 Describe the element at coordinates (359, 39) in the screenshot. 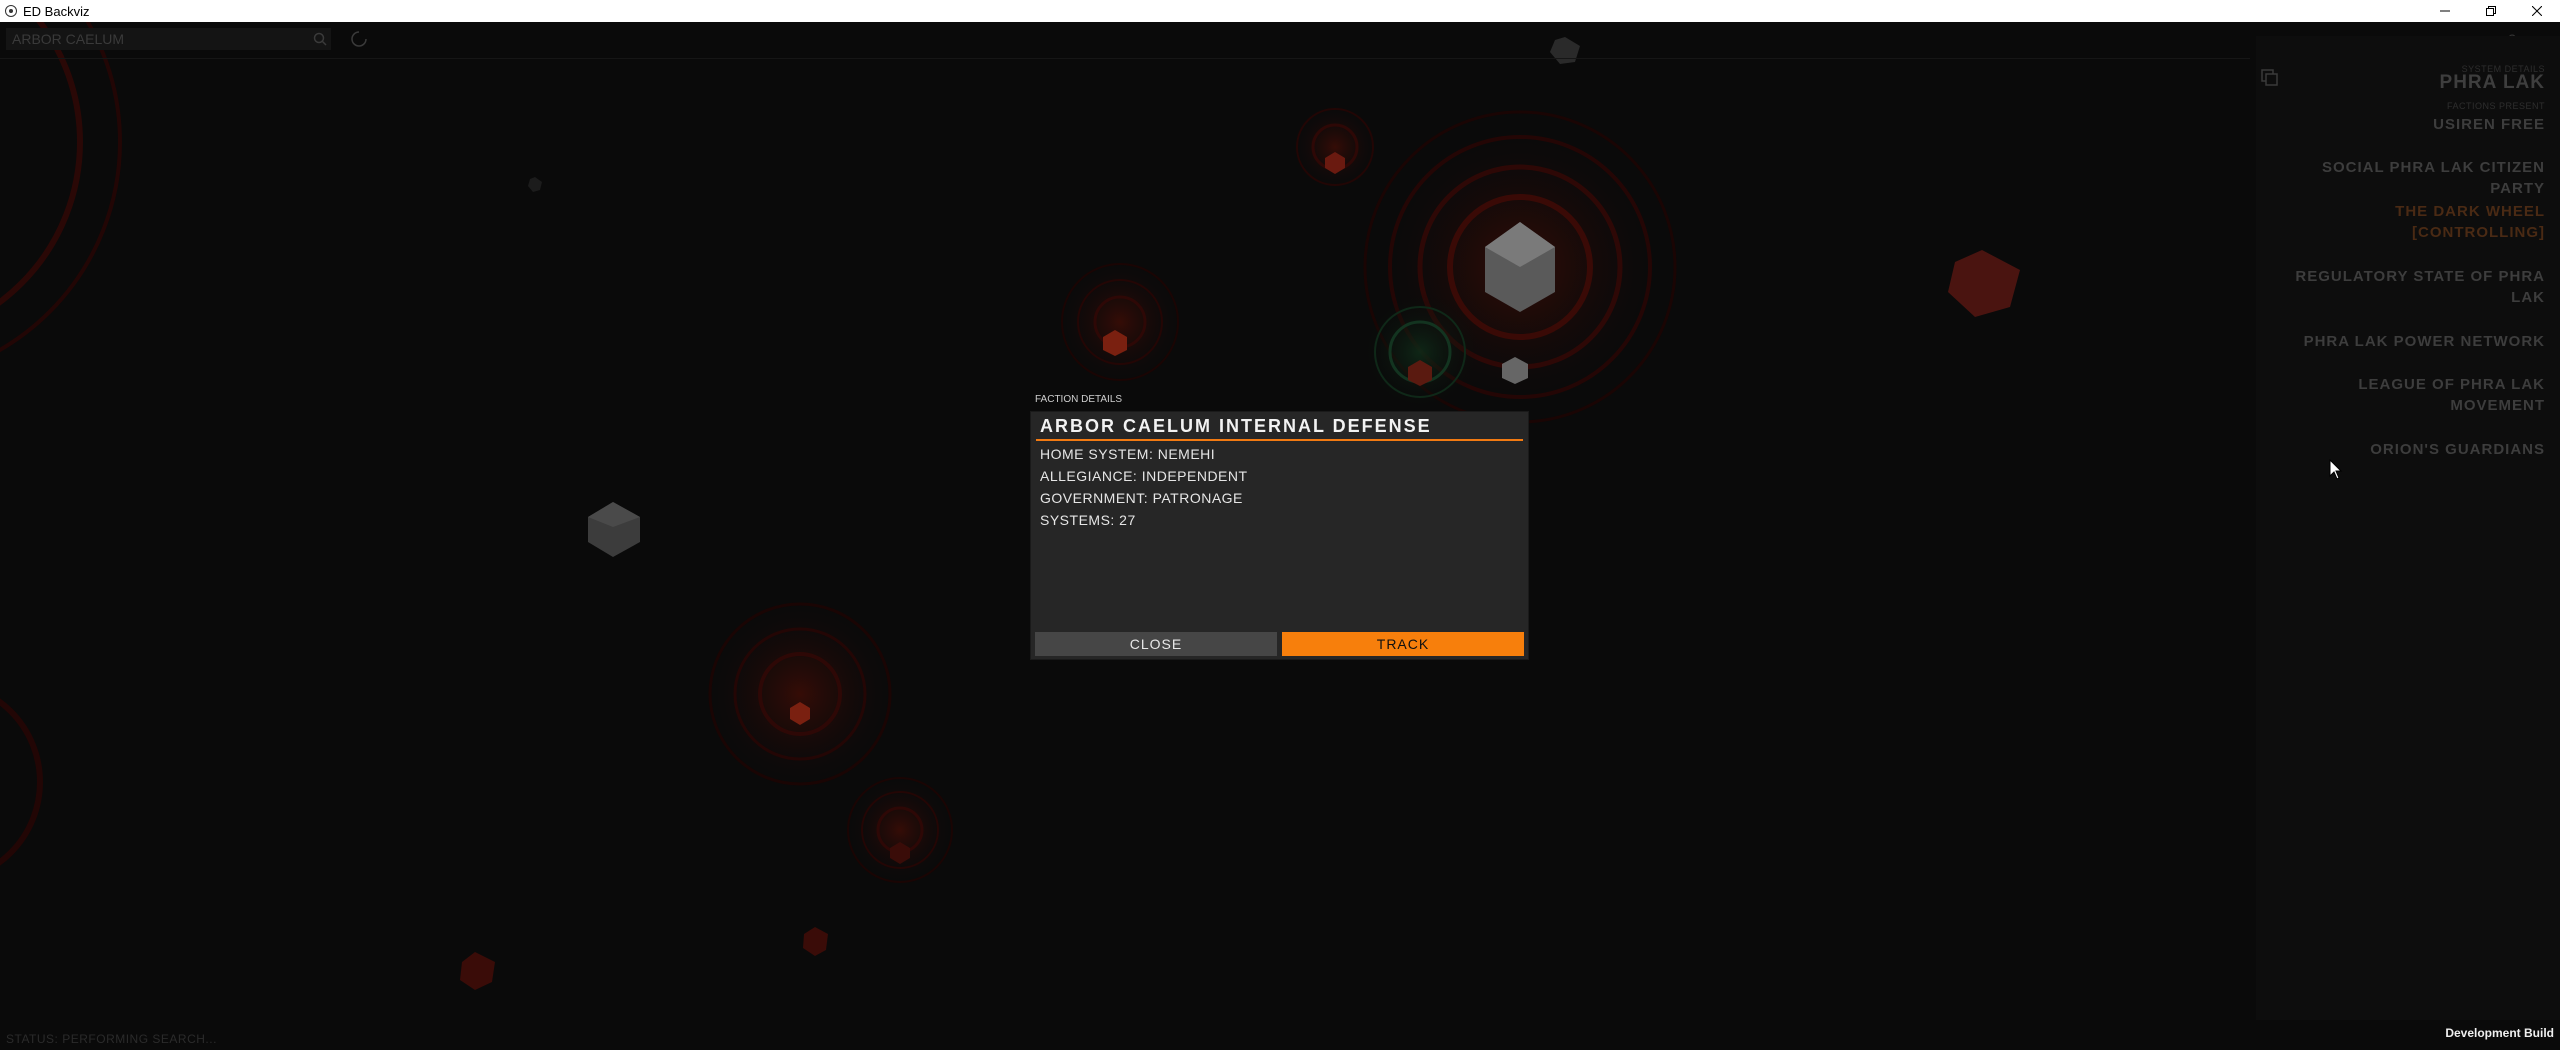

I see `loading-spinner-icon` at that location.